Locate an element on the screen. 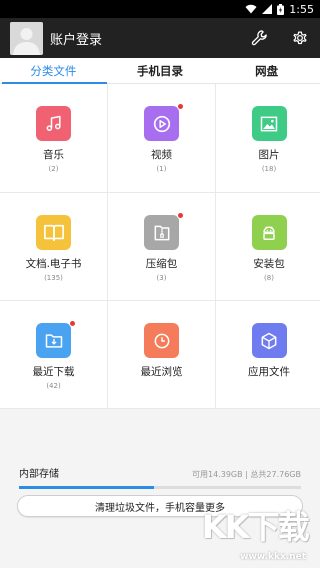  wifi-icon is located at coordinates (251, 9).